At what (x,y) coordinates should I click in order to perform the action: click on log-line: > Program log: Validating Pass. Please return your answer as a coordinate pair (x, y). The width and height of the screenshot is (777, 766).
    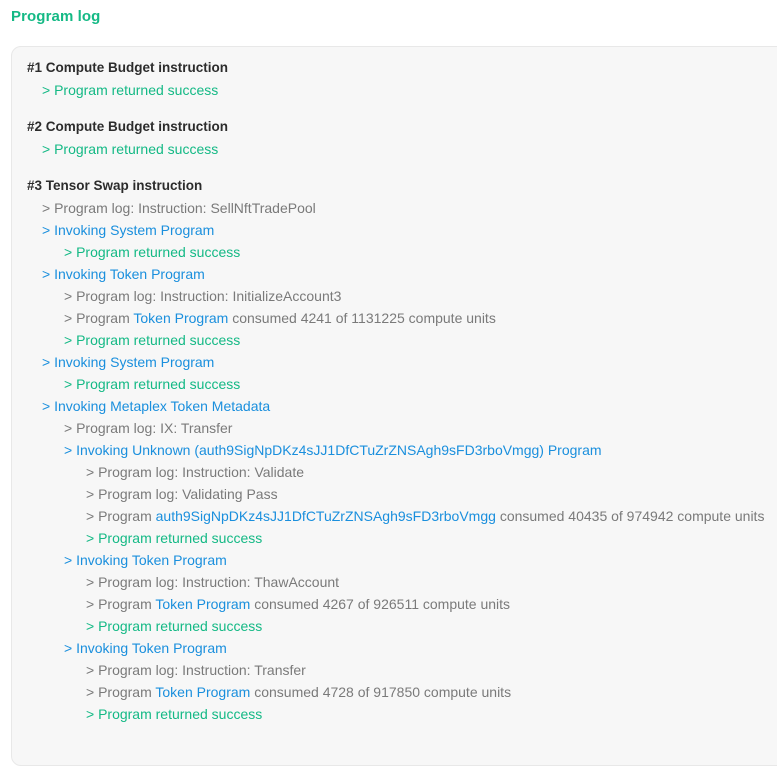
    Looking at the image, I should click on (182, 494).